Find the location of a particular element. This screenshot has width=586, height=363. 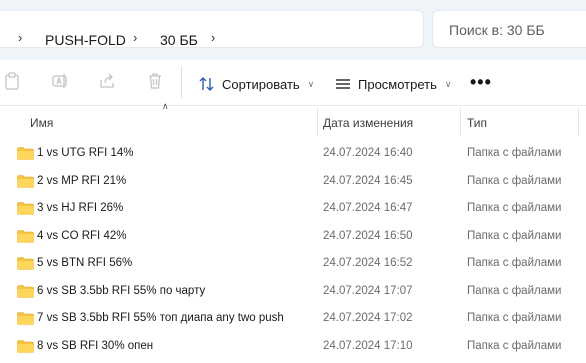

file-name: 1 vs UTG RFI 14% is located at coordinates (85, 153).